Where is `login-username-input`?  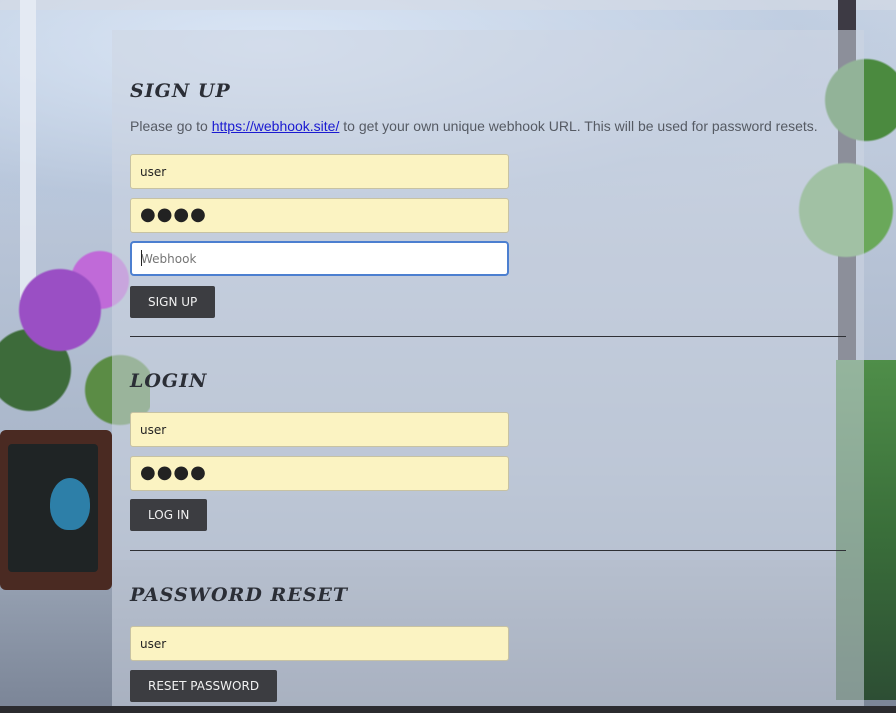
login-username-input is located at coordinates (319, 429).